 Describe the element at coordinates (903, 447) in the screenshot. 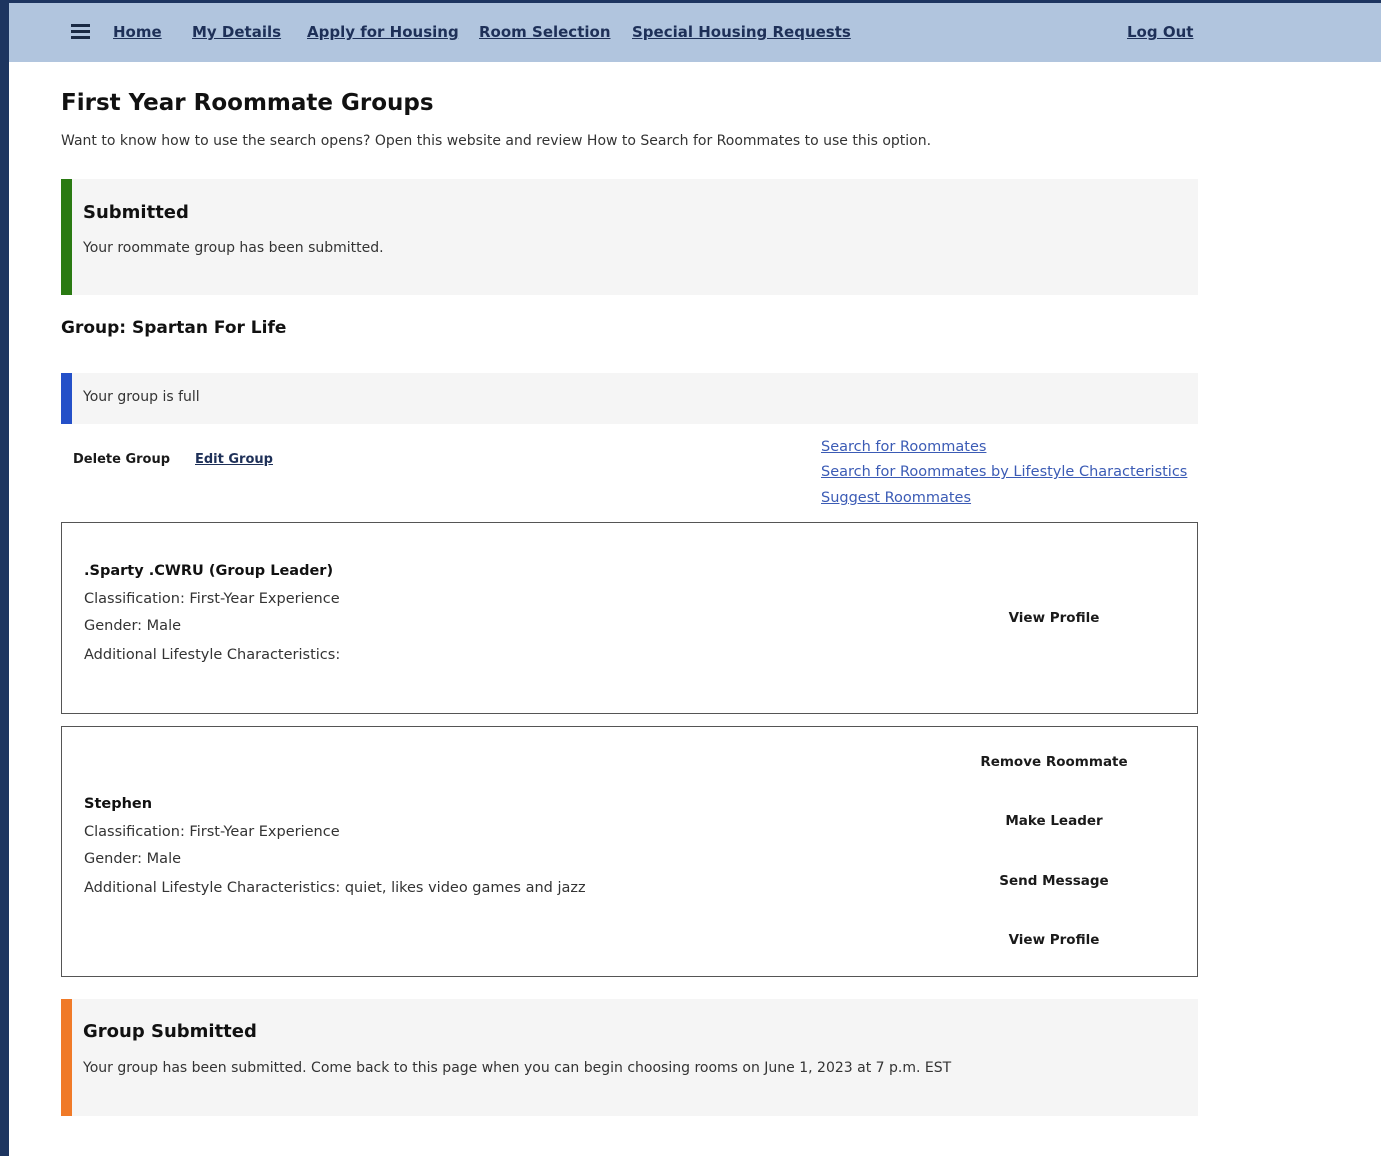

I see `search-for-roommates-link: Search for Roommates` at that location.